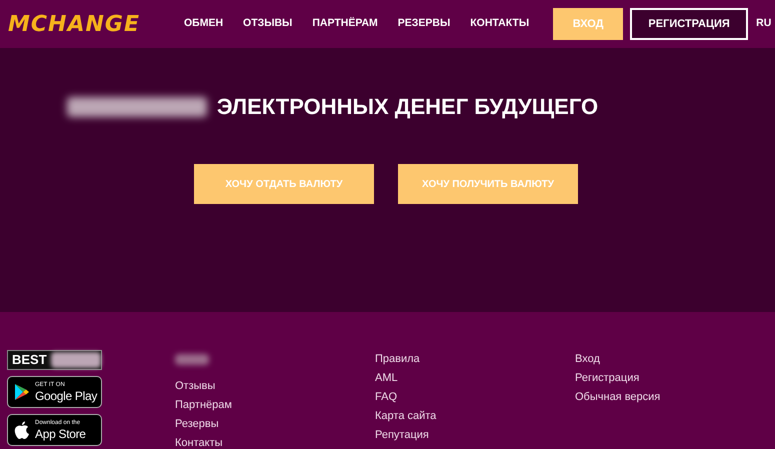 The width and height of the screenshot is (775, 449). I want to click on logo: MCHANGE, so click(74, 24).